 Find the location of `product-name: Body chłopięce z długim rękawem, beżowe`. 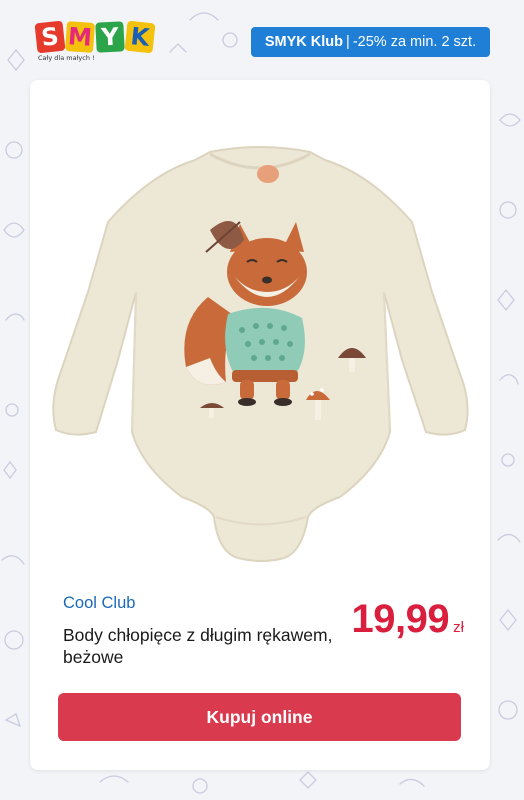

product-name: Body chłopięce z długim rękawem, beżowe is located at coordinates (198, 646).